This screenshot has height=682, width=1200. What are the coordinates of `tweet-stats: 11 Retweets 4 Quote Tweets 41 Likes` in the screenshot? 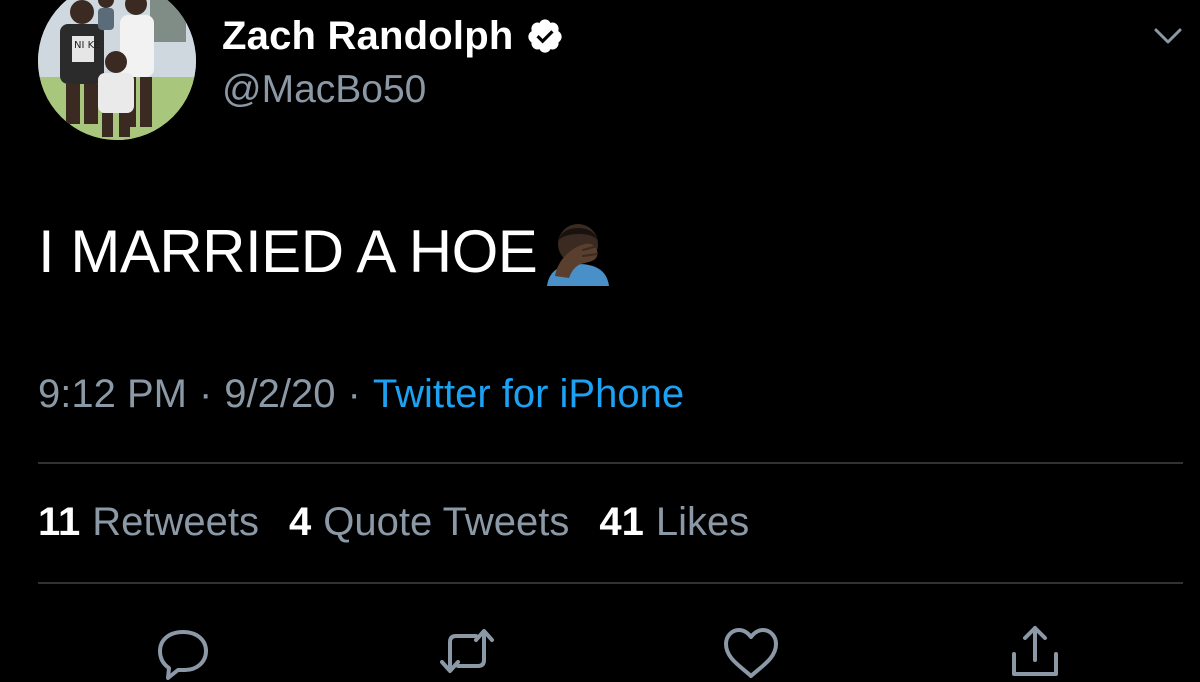 It's located at (408, 522).